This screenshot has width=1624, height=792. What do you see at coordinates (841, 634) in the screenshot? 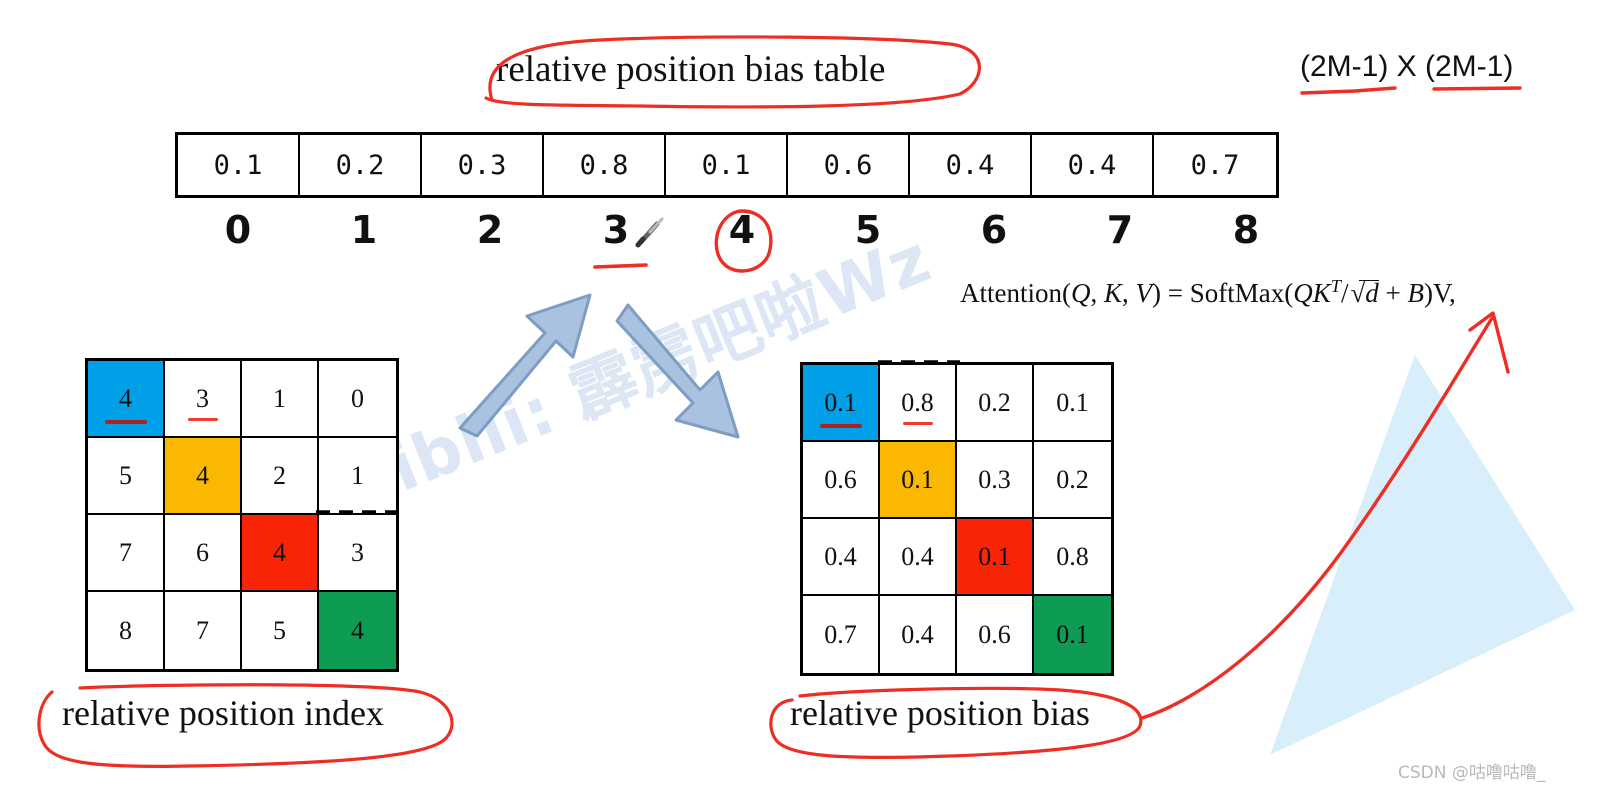
I see `matrix-cell: 0.7` at bounding box center [841, 634].